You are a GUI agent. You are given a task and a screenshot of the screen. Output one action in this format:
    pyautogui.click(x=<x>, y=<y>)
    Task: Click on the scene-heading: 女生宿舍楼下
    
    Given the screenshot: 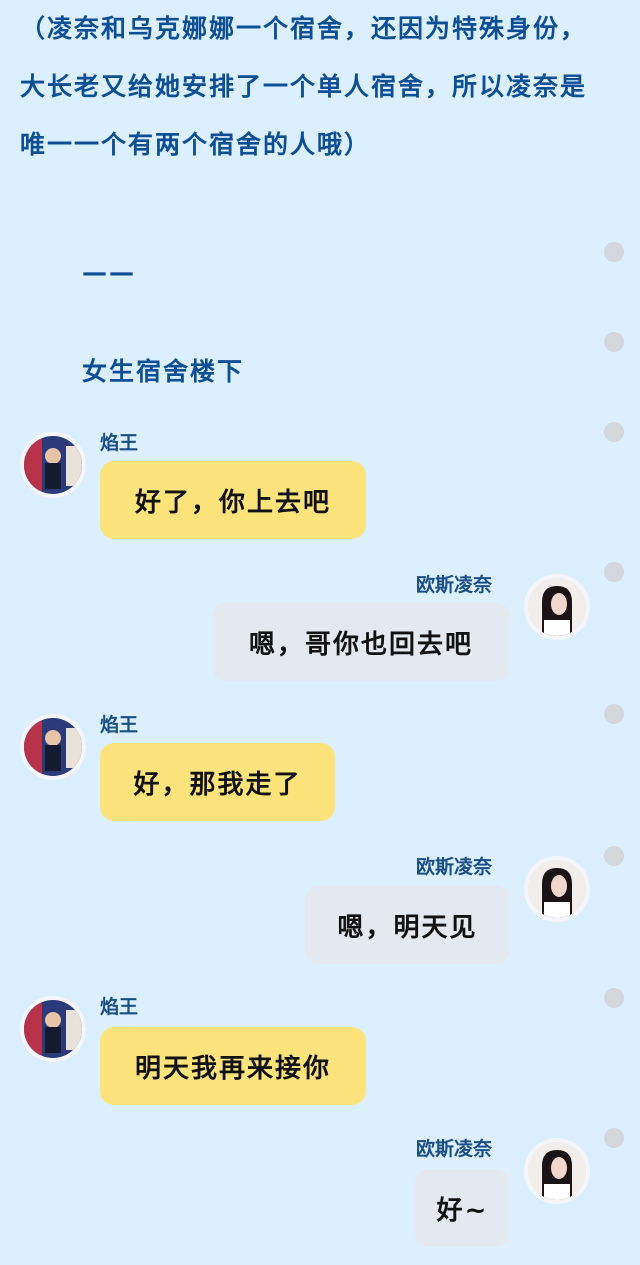 What is the action you would take?
    pyautogui.click(x=163, y=371)
    